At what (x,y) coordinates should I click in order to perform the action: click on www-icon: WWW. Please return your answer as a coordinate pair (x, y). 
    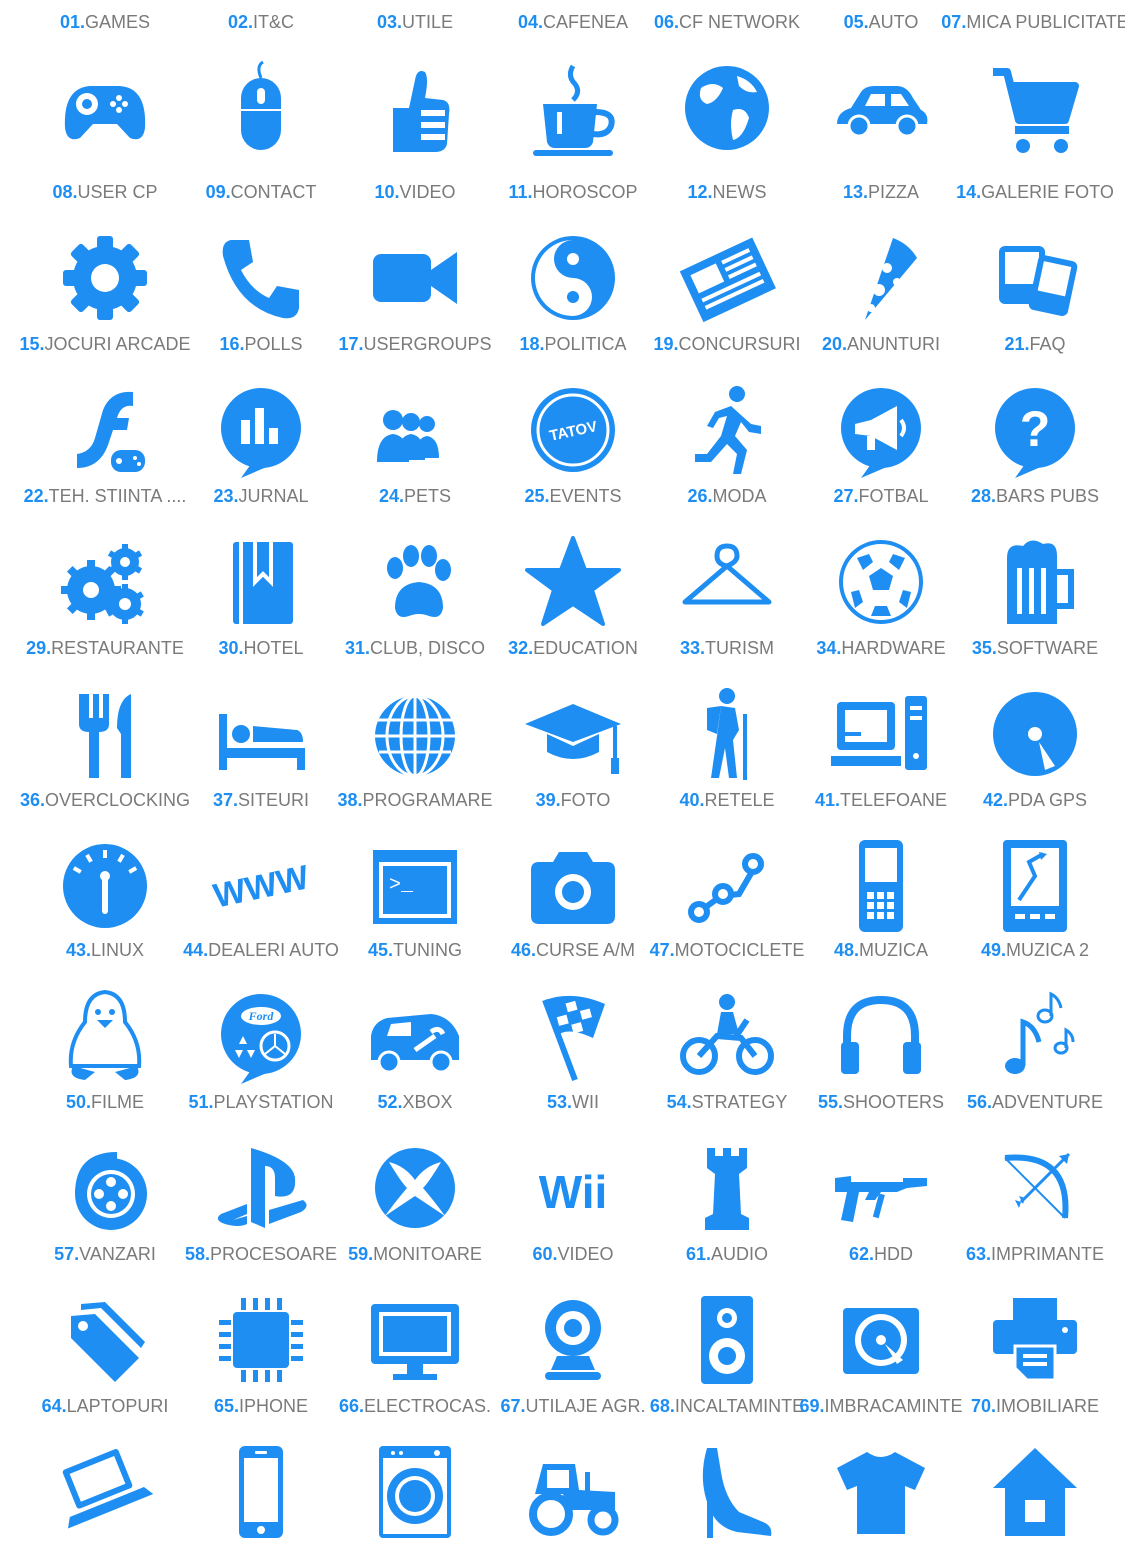
    Looking at the image, I should click on (261, 886).